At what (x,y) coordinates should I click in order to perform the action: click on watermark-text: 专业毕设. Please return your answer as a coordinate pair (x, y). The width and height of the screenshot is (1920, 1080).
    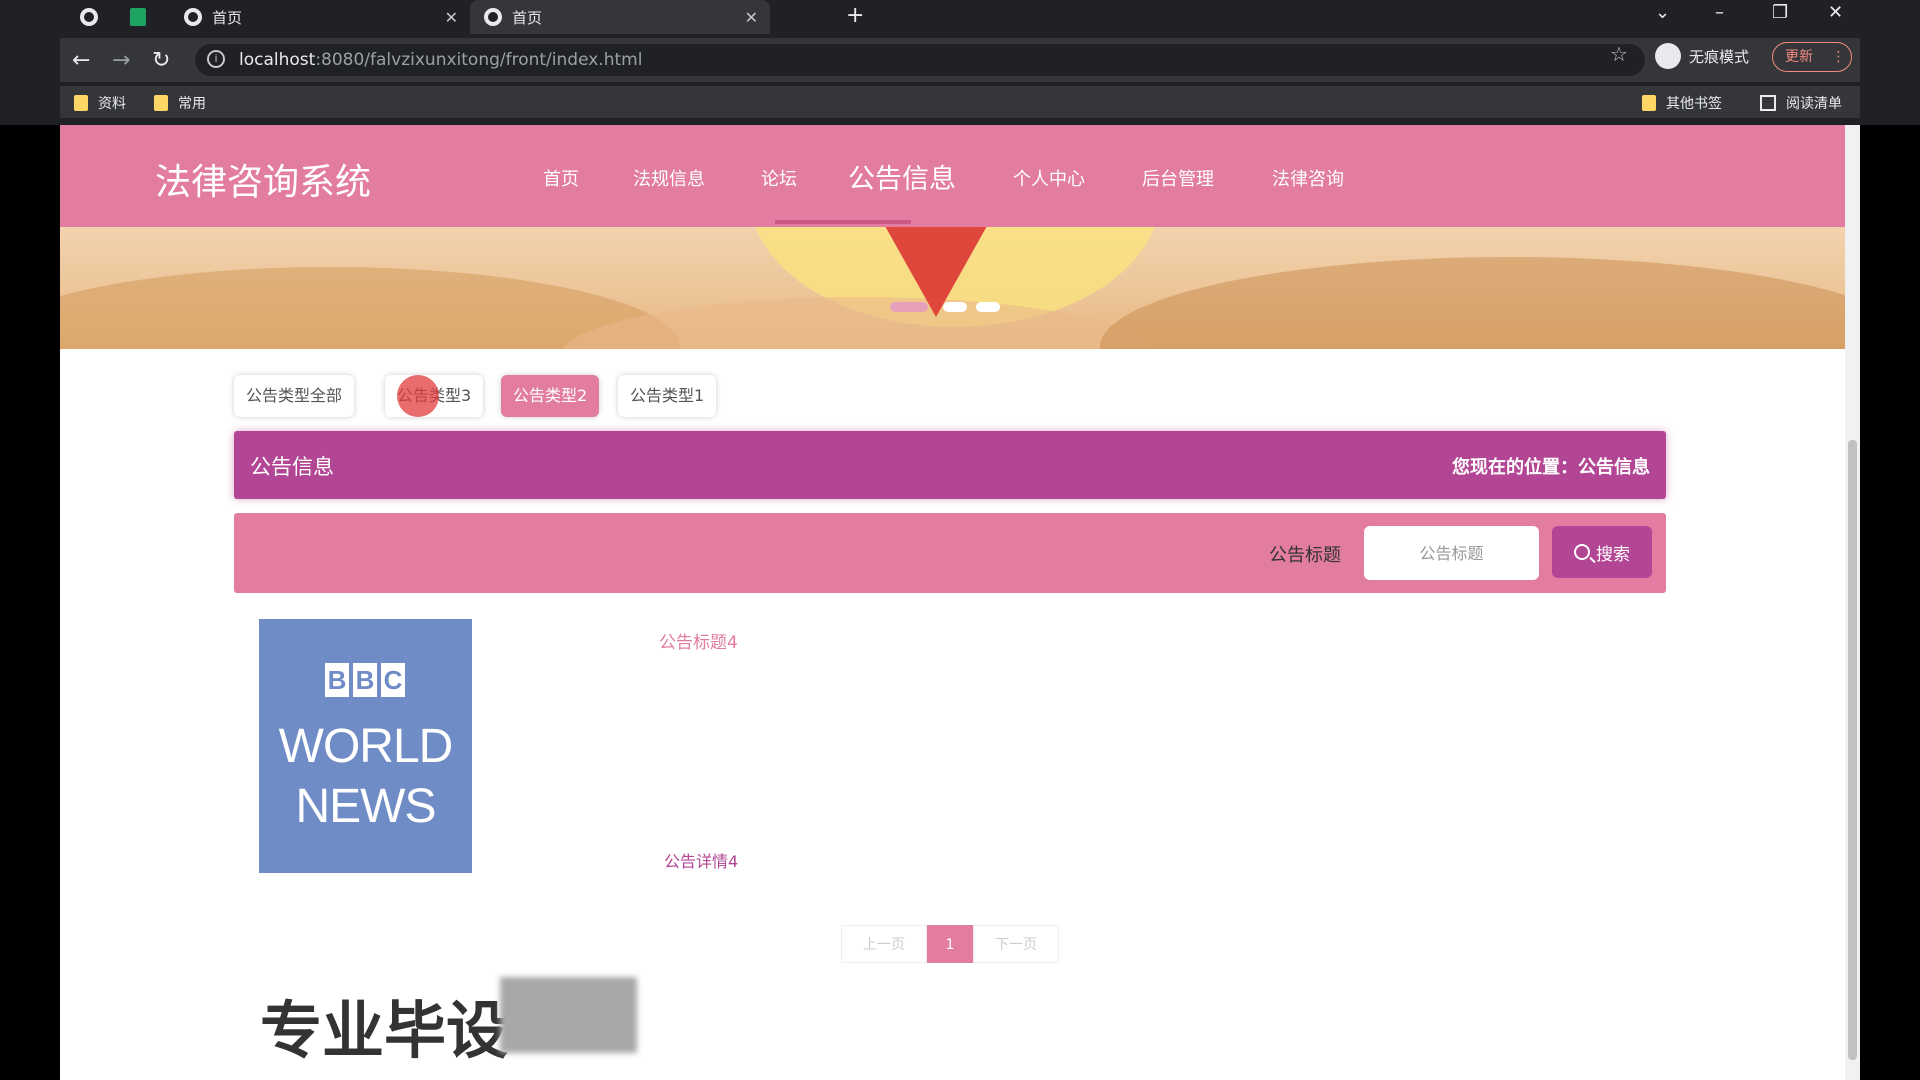
    Looking at the image, I should click on (384, 1030).